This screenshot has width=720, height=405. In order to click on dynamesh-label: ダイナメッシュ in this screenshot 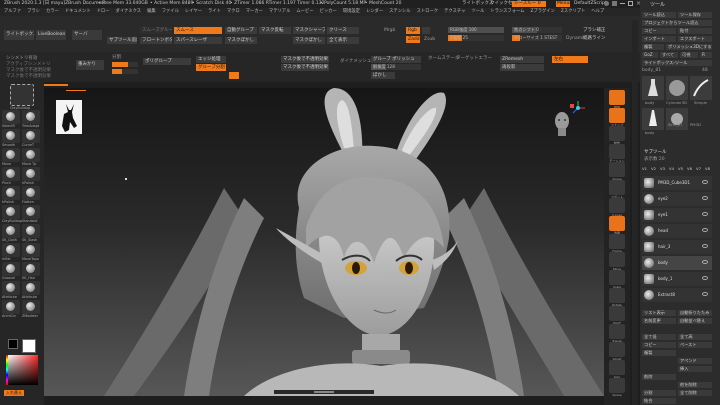, I will do `click(355, 62)`.